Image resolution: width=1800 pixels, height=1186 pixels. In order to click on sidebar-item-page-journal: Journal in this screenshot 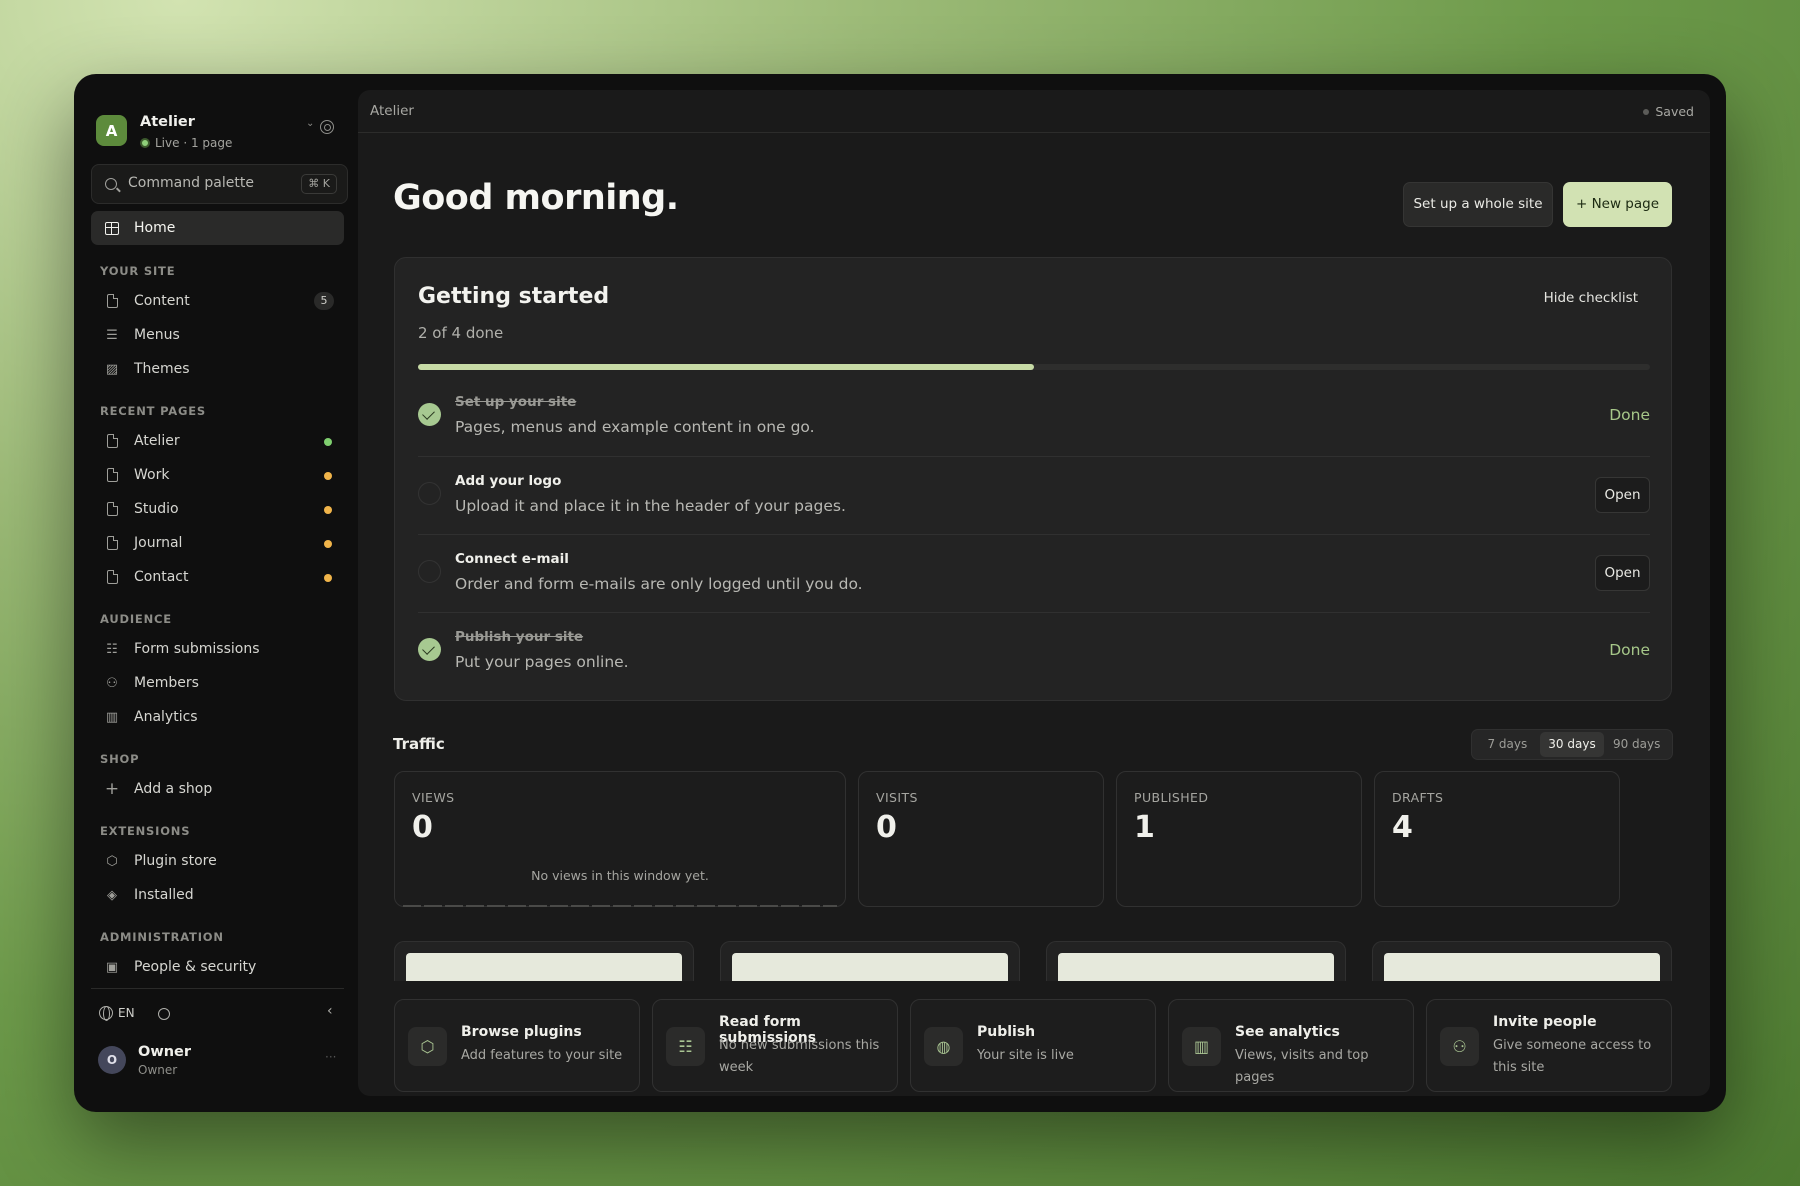, I will do `click(217, 543)`.